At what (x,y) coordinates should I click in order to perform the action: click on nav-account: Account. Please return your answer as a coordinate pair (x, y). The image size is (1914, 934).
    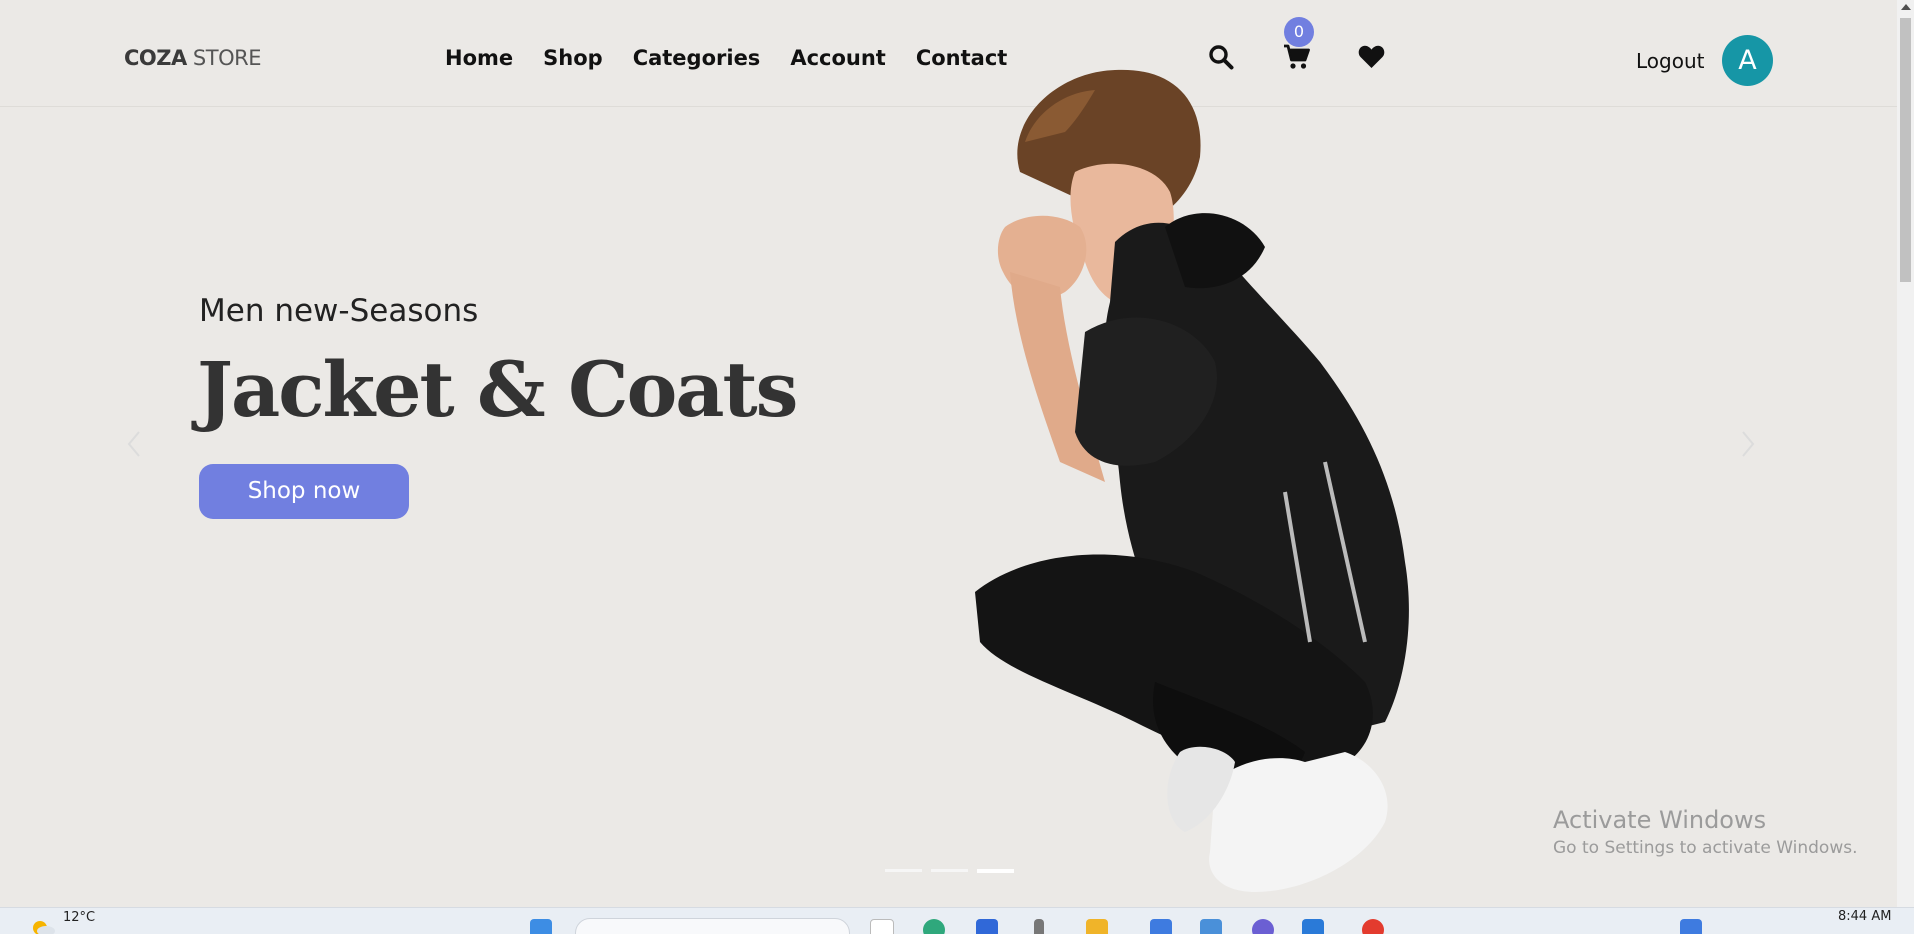
    Looking at the image, I should click on (838, 58).